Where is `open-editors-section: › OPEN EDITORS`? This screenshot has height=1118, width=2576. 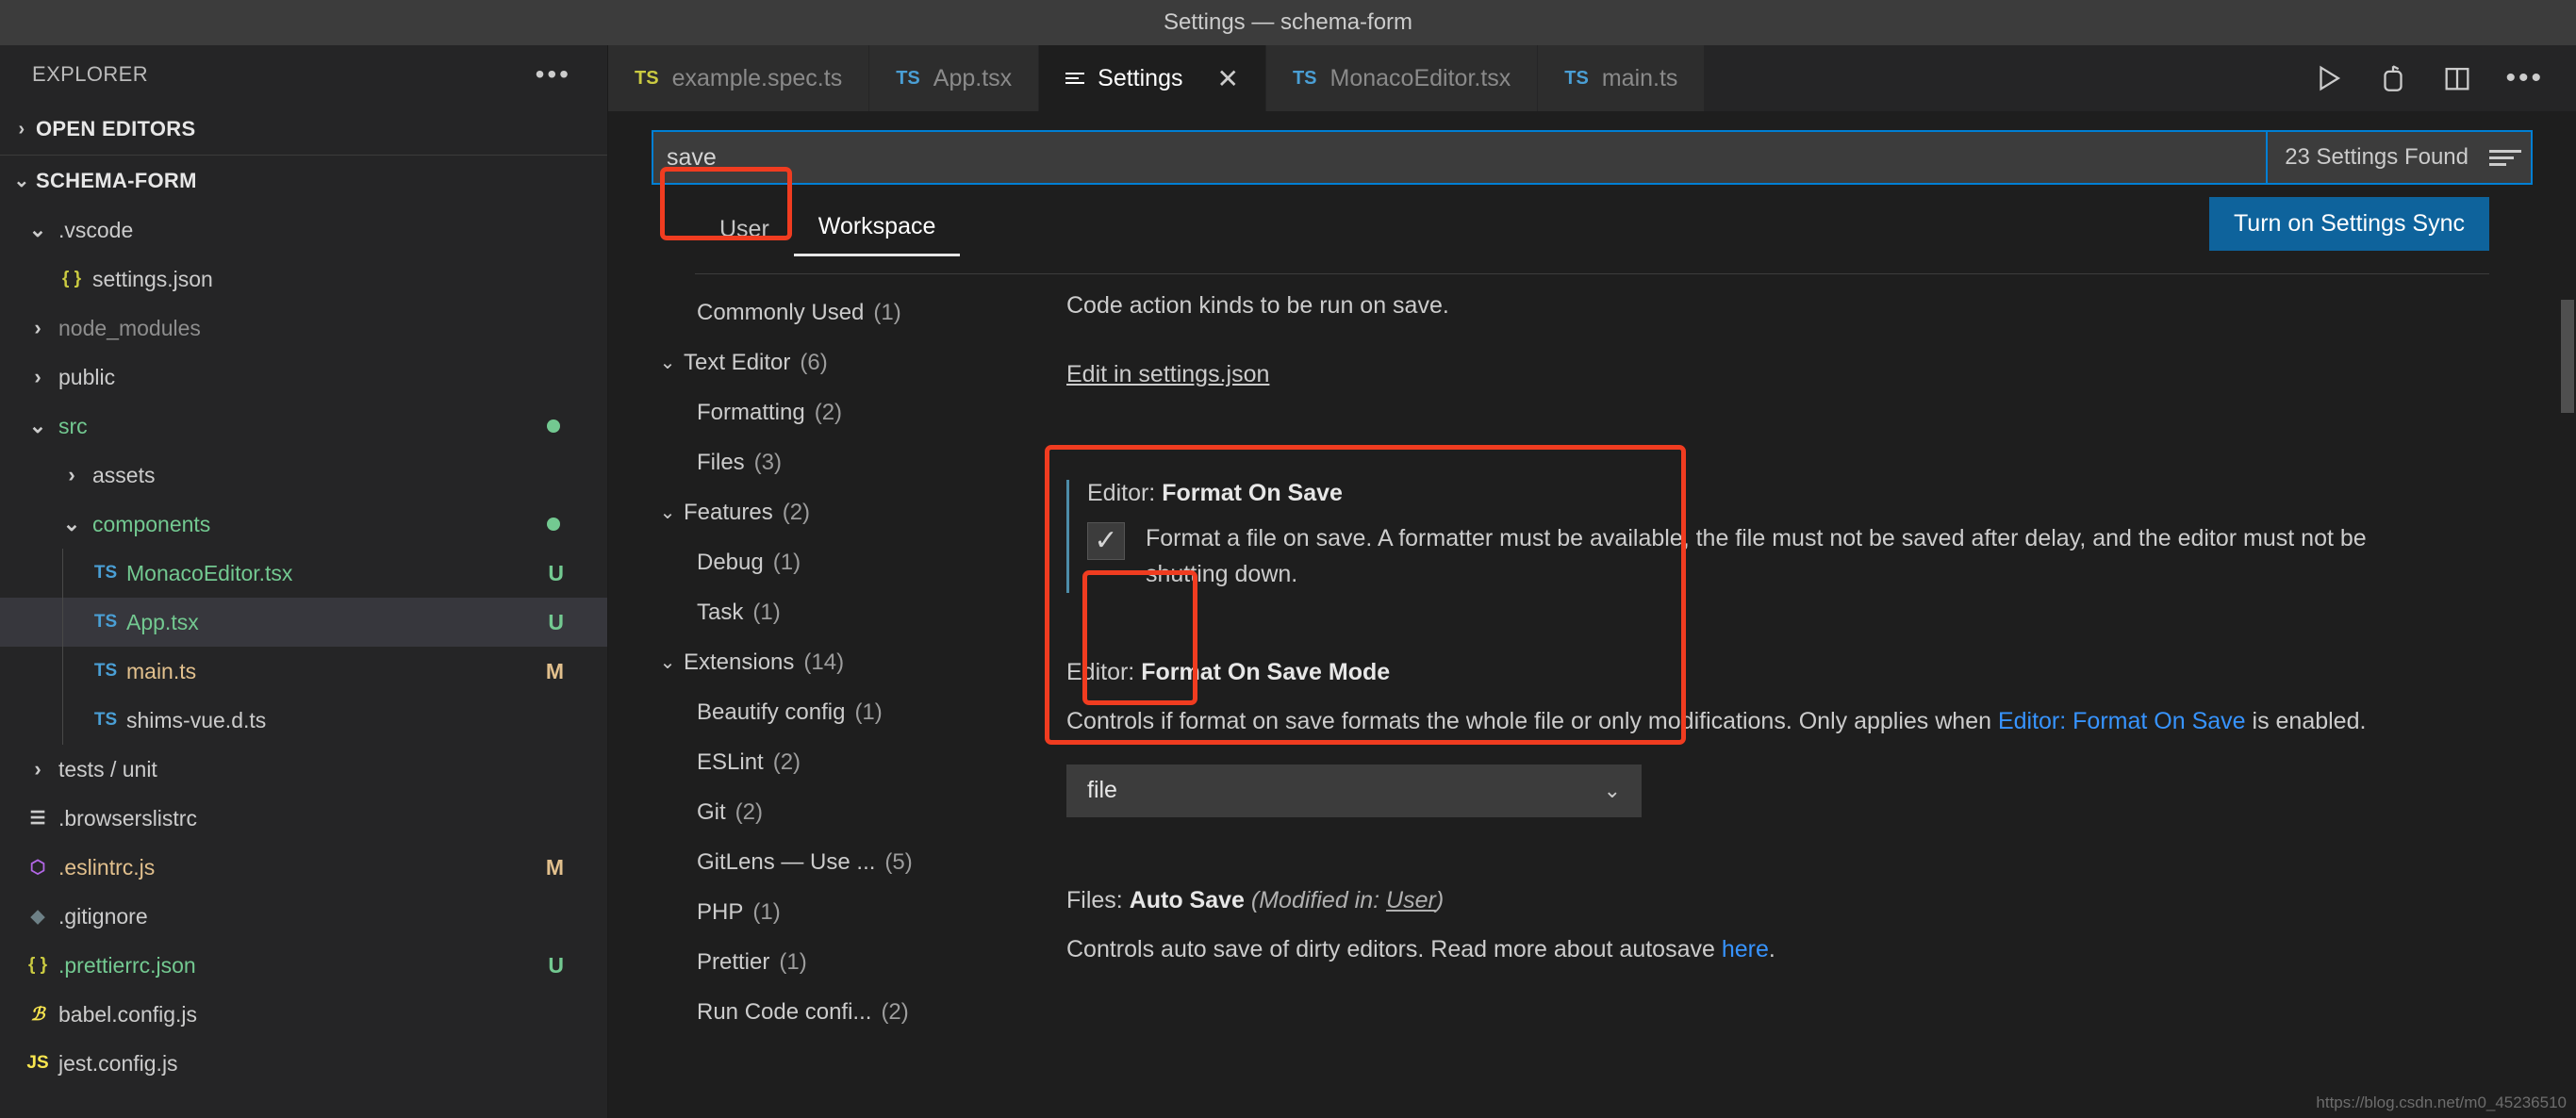
open-editors-section: › OPEN EDITORS is located at coordinates (303, 129).